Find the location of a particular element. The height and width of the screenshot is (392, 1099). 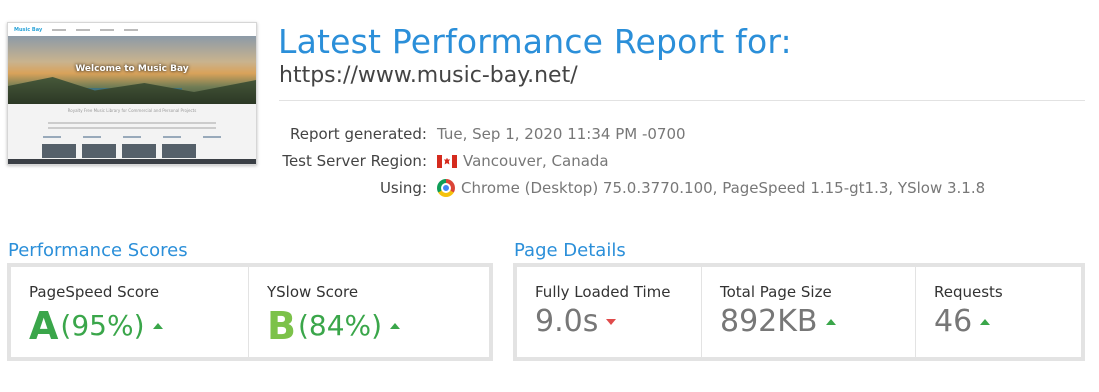

requests-label: Requests is located at coordinates (968, 292).